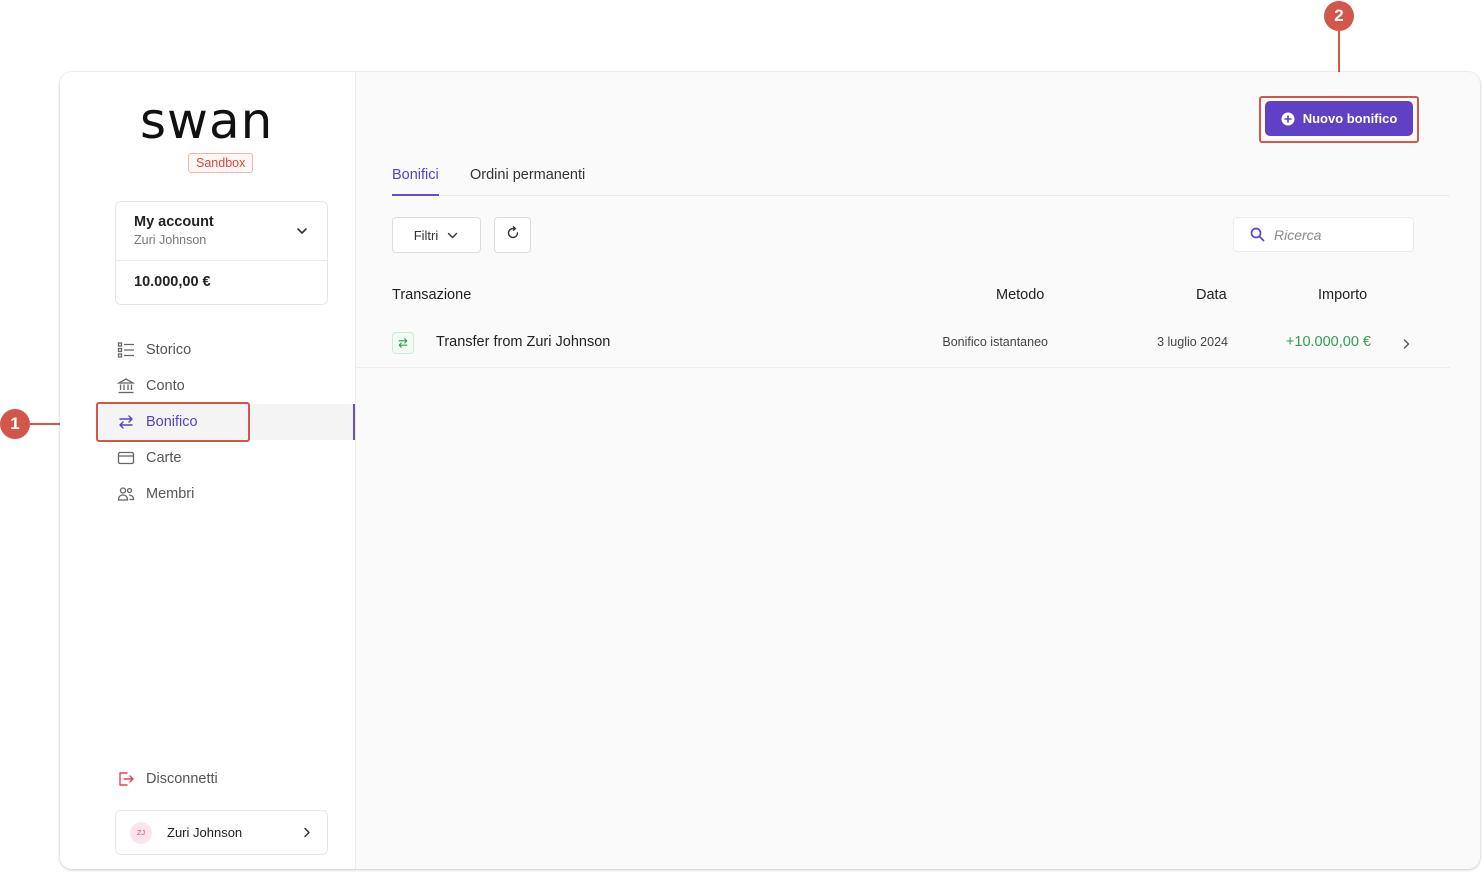 The width and height of the screenshot is (1484, 877). I want to click on sidebar-divider, so click(355, 470).